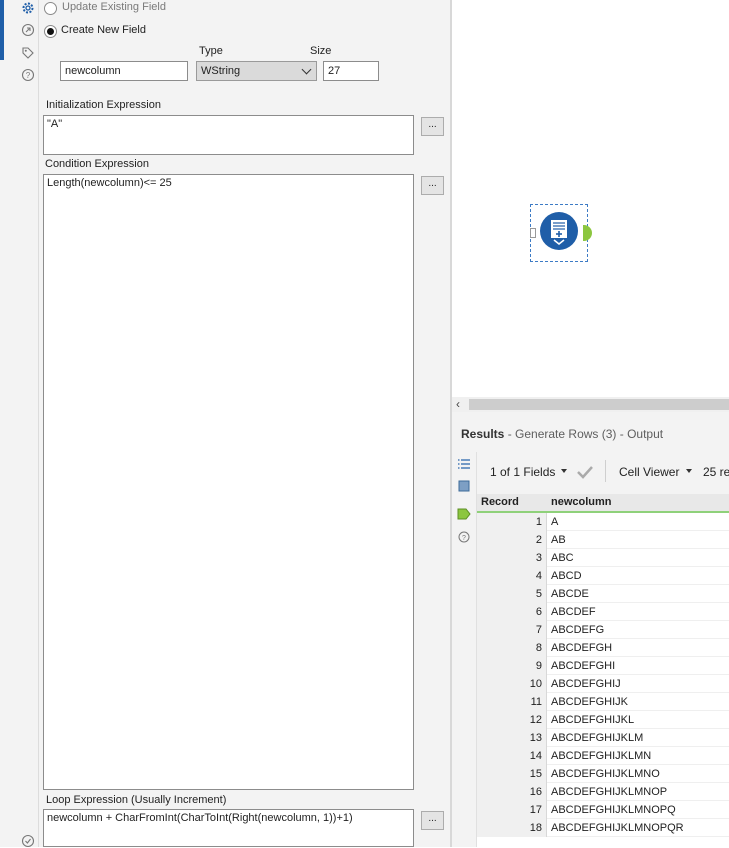  I want to click on cell-value: ABCDEFG, so click(577, 630).